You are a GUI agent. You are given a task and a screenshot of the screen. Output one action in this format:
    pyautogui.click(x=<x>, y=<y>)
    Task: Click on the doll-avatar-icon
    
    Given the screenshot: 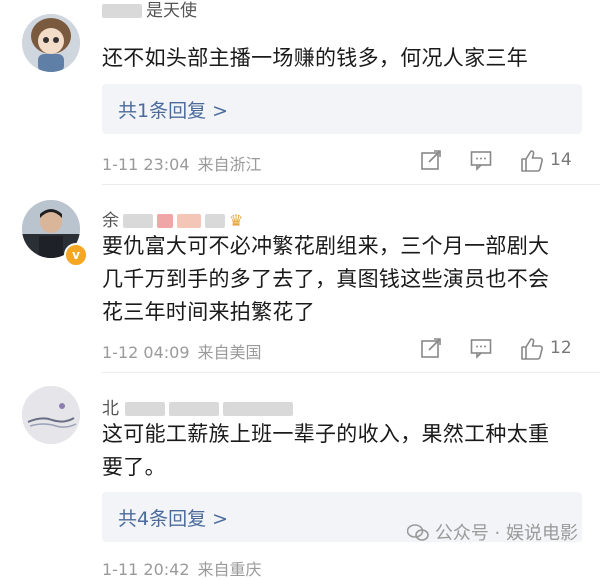 What is the action you would take?
    pyautogui.click(x=51, y=43)
    